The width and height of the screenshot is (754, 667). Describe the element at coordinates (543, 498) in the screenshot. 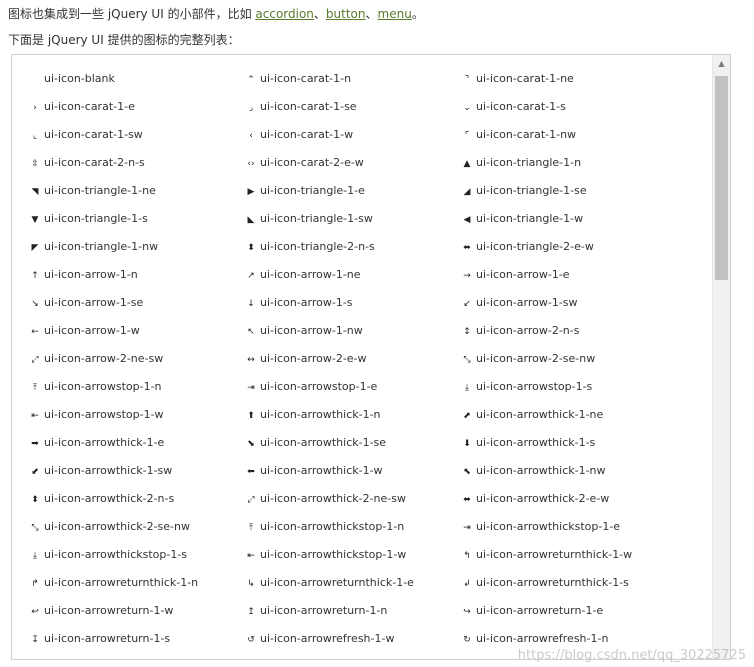

I see `icon-name: ui-icon-arrowthick-2-e-w` at that location.